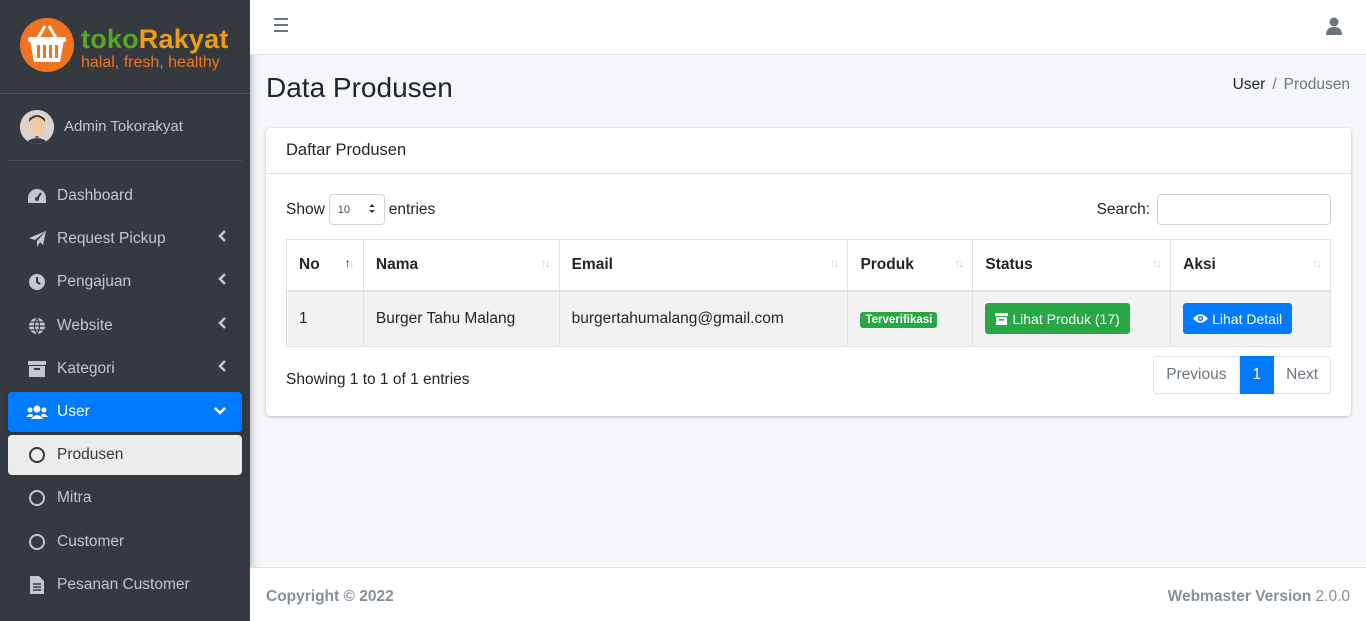  I want to click on search-label: Search:, so click(1123, 209).